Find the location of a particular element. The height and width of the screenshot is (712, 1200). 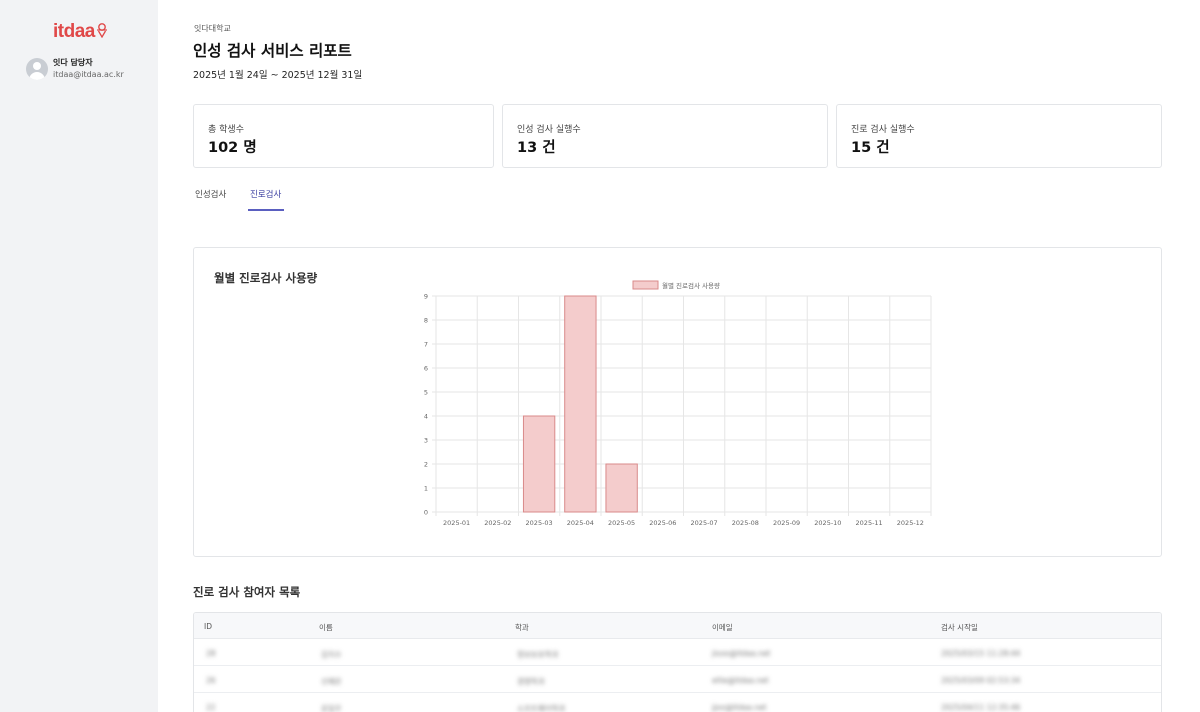

x-tick-label: 2025-07 is located at coordinates (704, 523).